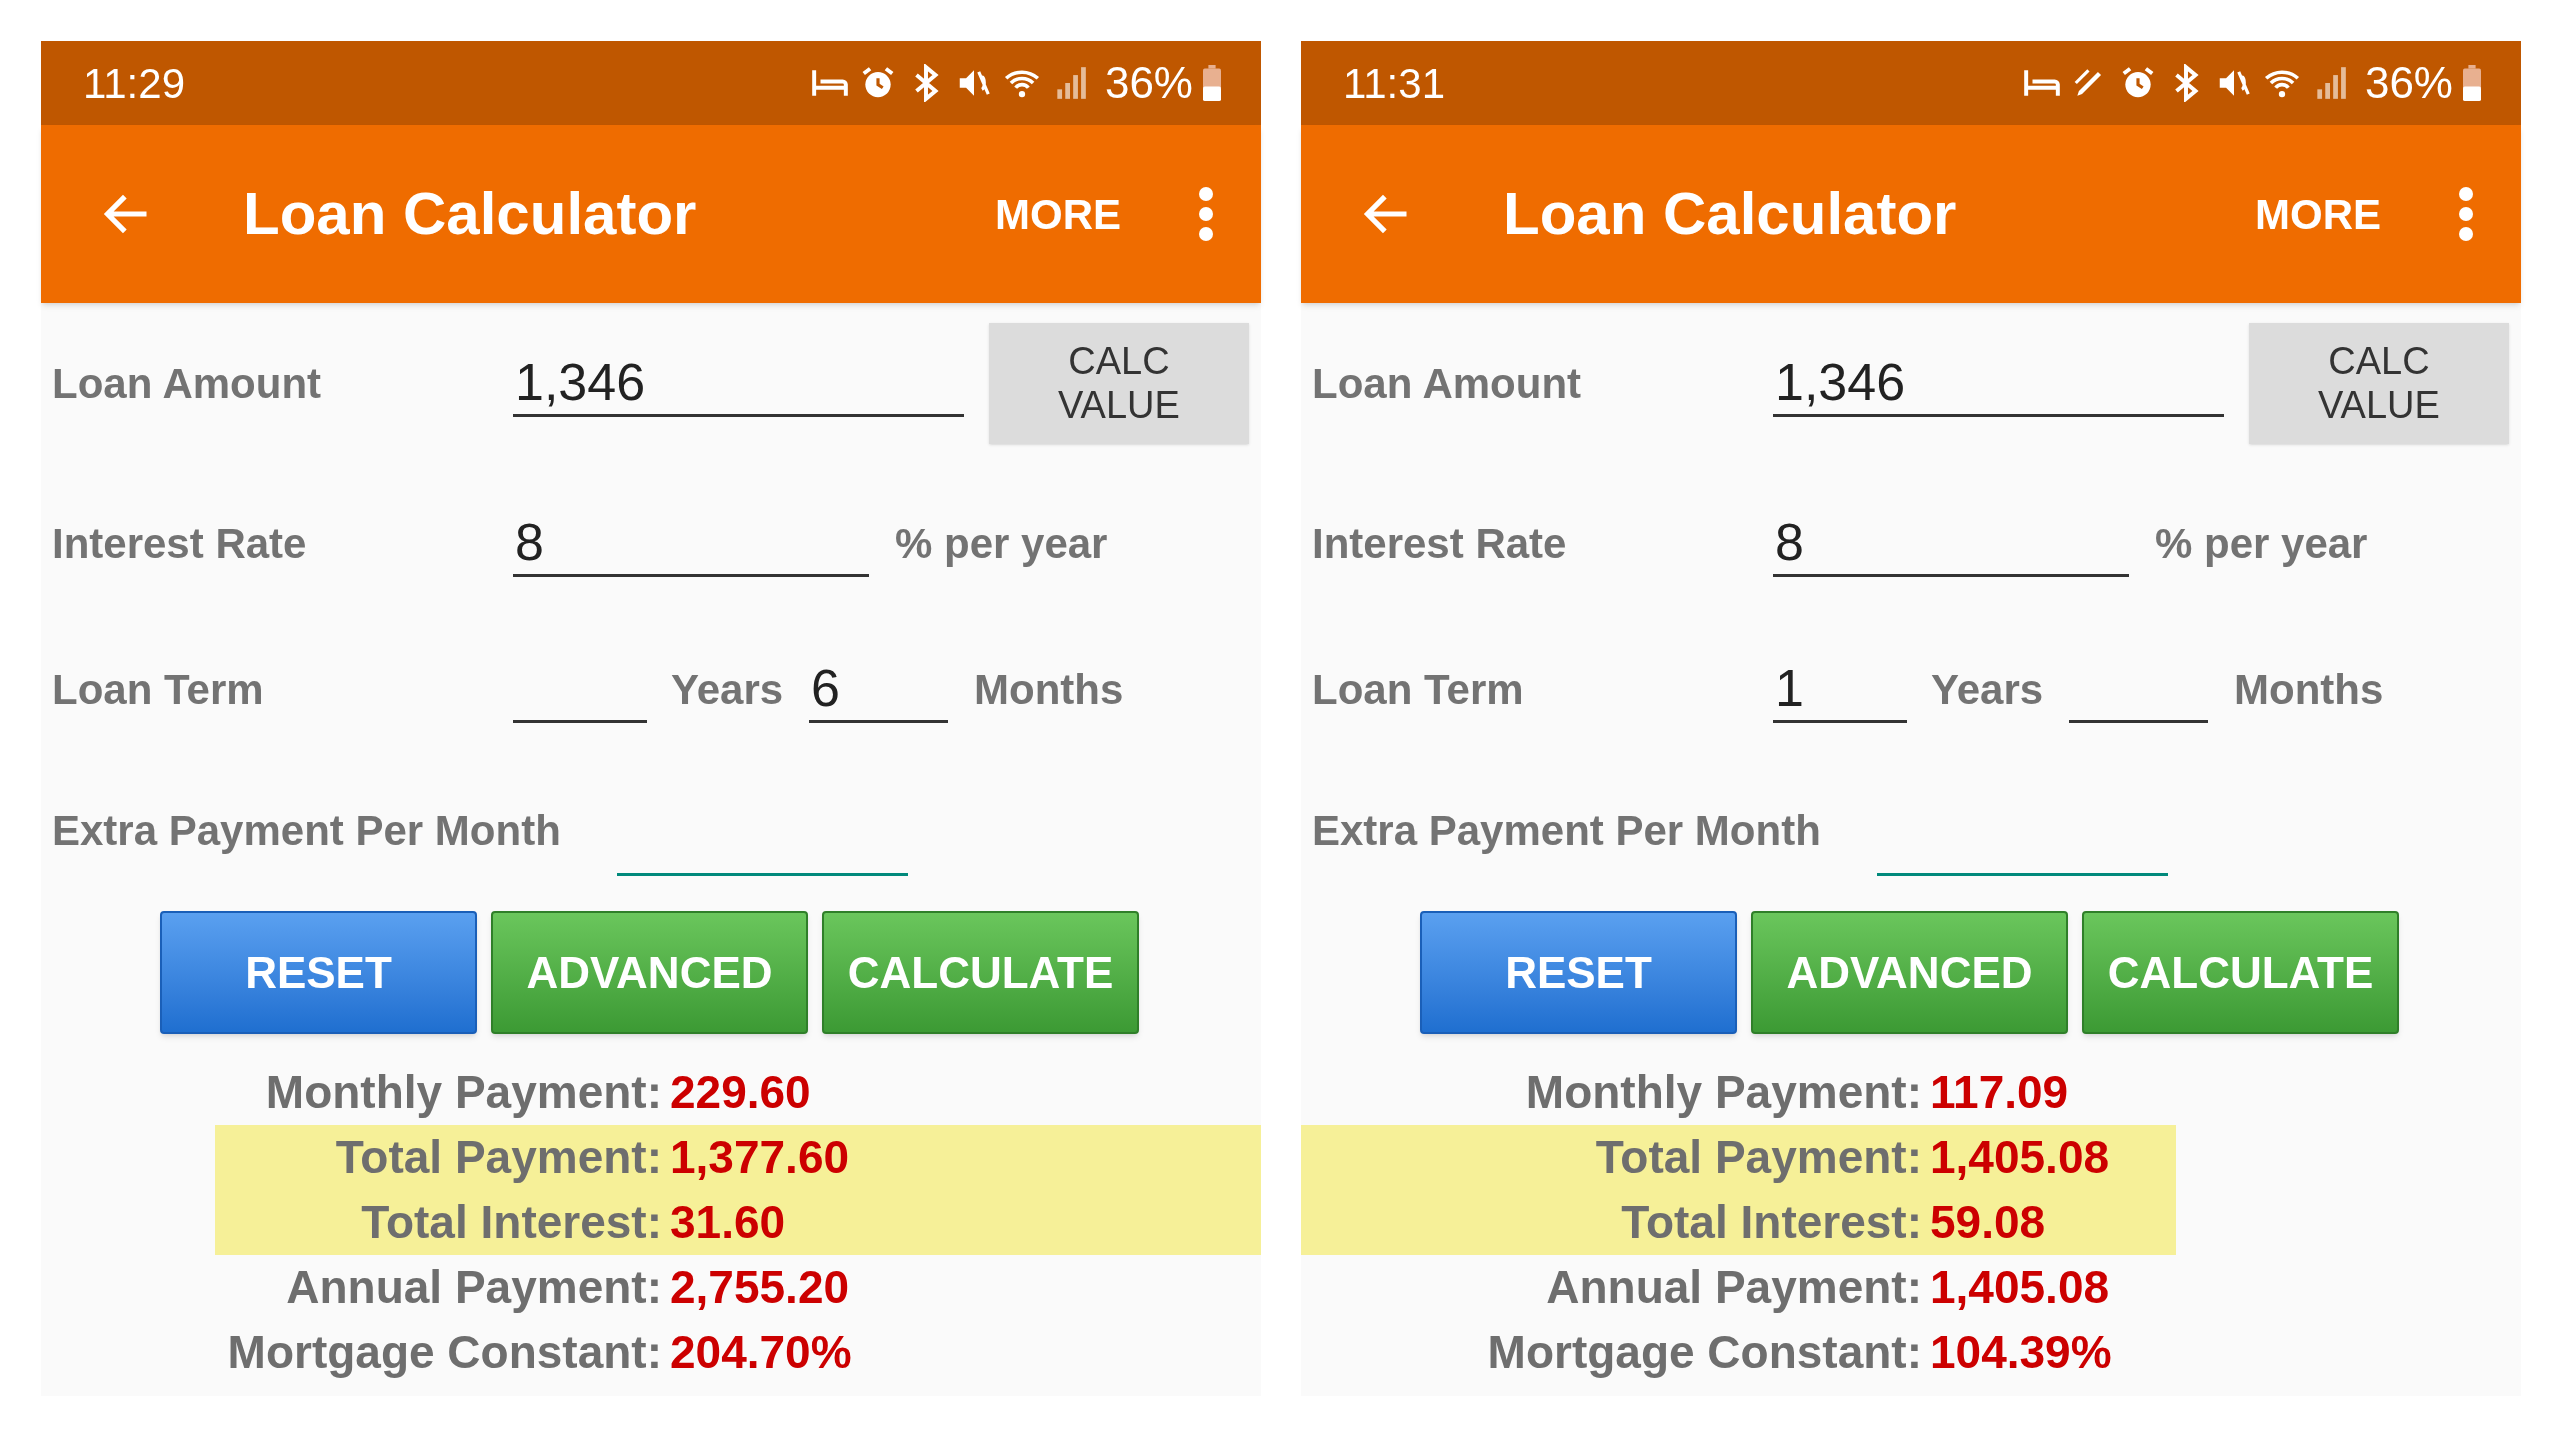 This screenshot has height=1440, width=2560. Describe the element at coordinates (134, 83) in the screenshot. I see `status-time: 11:29` at that location.